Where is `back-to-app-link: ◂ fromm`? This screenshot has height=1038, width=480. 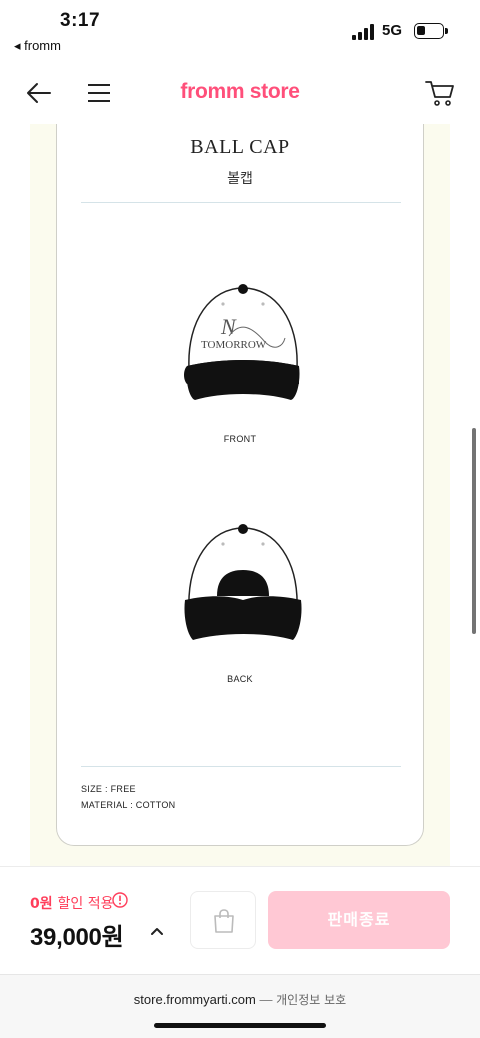
back-to-app-link: ◂ fromm is located at coordinates (37, 46).